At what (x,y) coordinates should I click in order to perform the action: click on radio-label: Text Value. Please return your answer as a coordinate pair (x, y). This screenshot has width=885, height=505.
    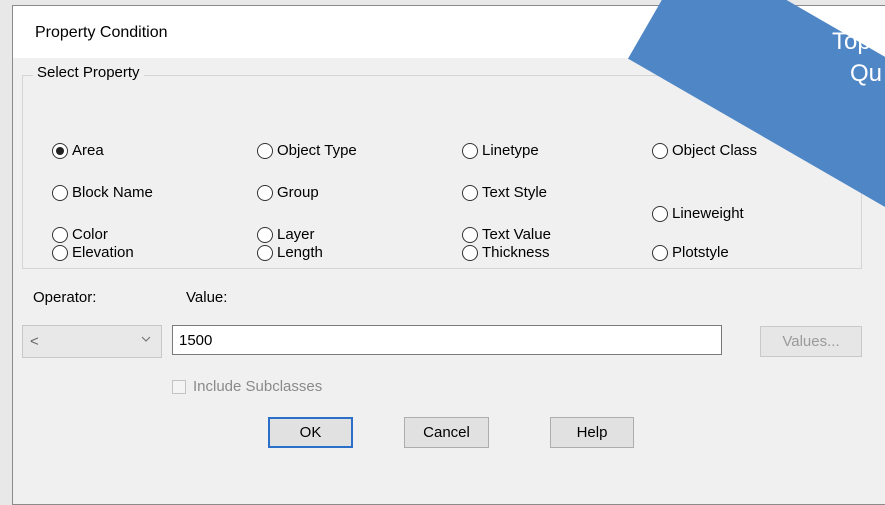
    Looking at the image, I should click on (516, 234).